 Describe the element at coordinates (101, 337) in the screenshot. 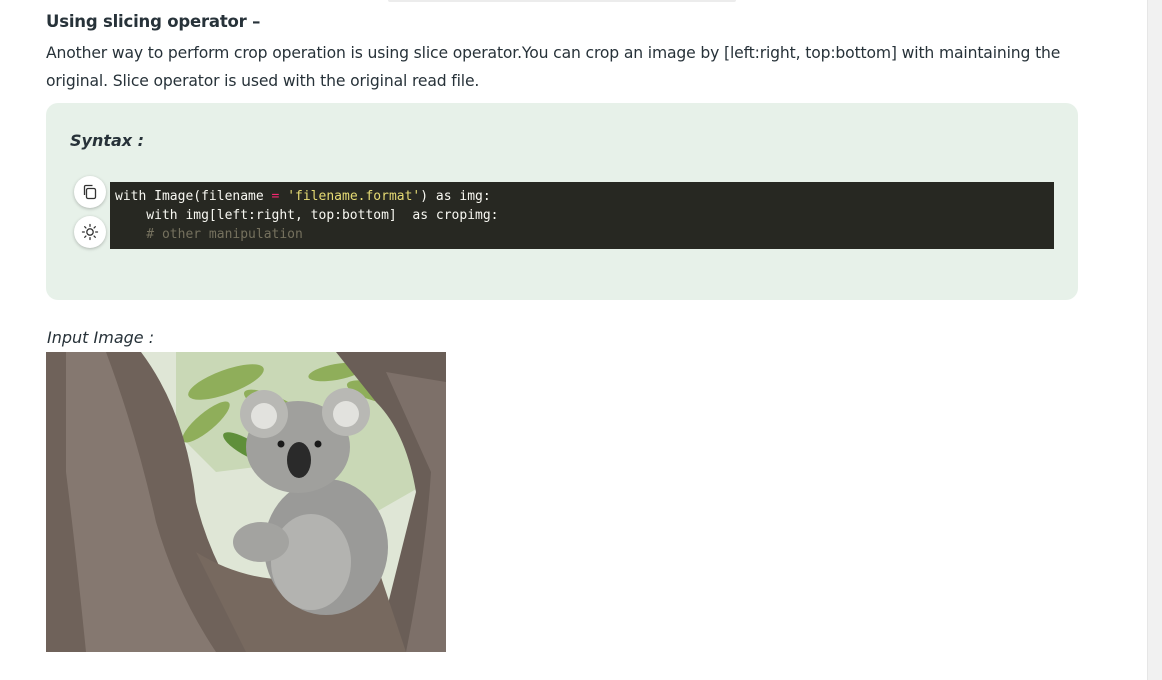

I see `input-image-label: Input Image :` at that location.